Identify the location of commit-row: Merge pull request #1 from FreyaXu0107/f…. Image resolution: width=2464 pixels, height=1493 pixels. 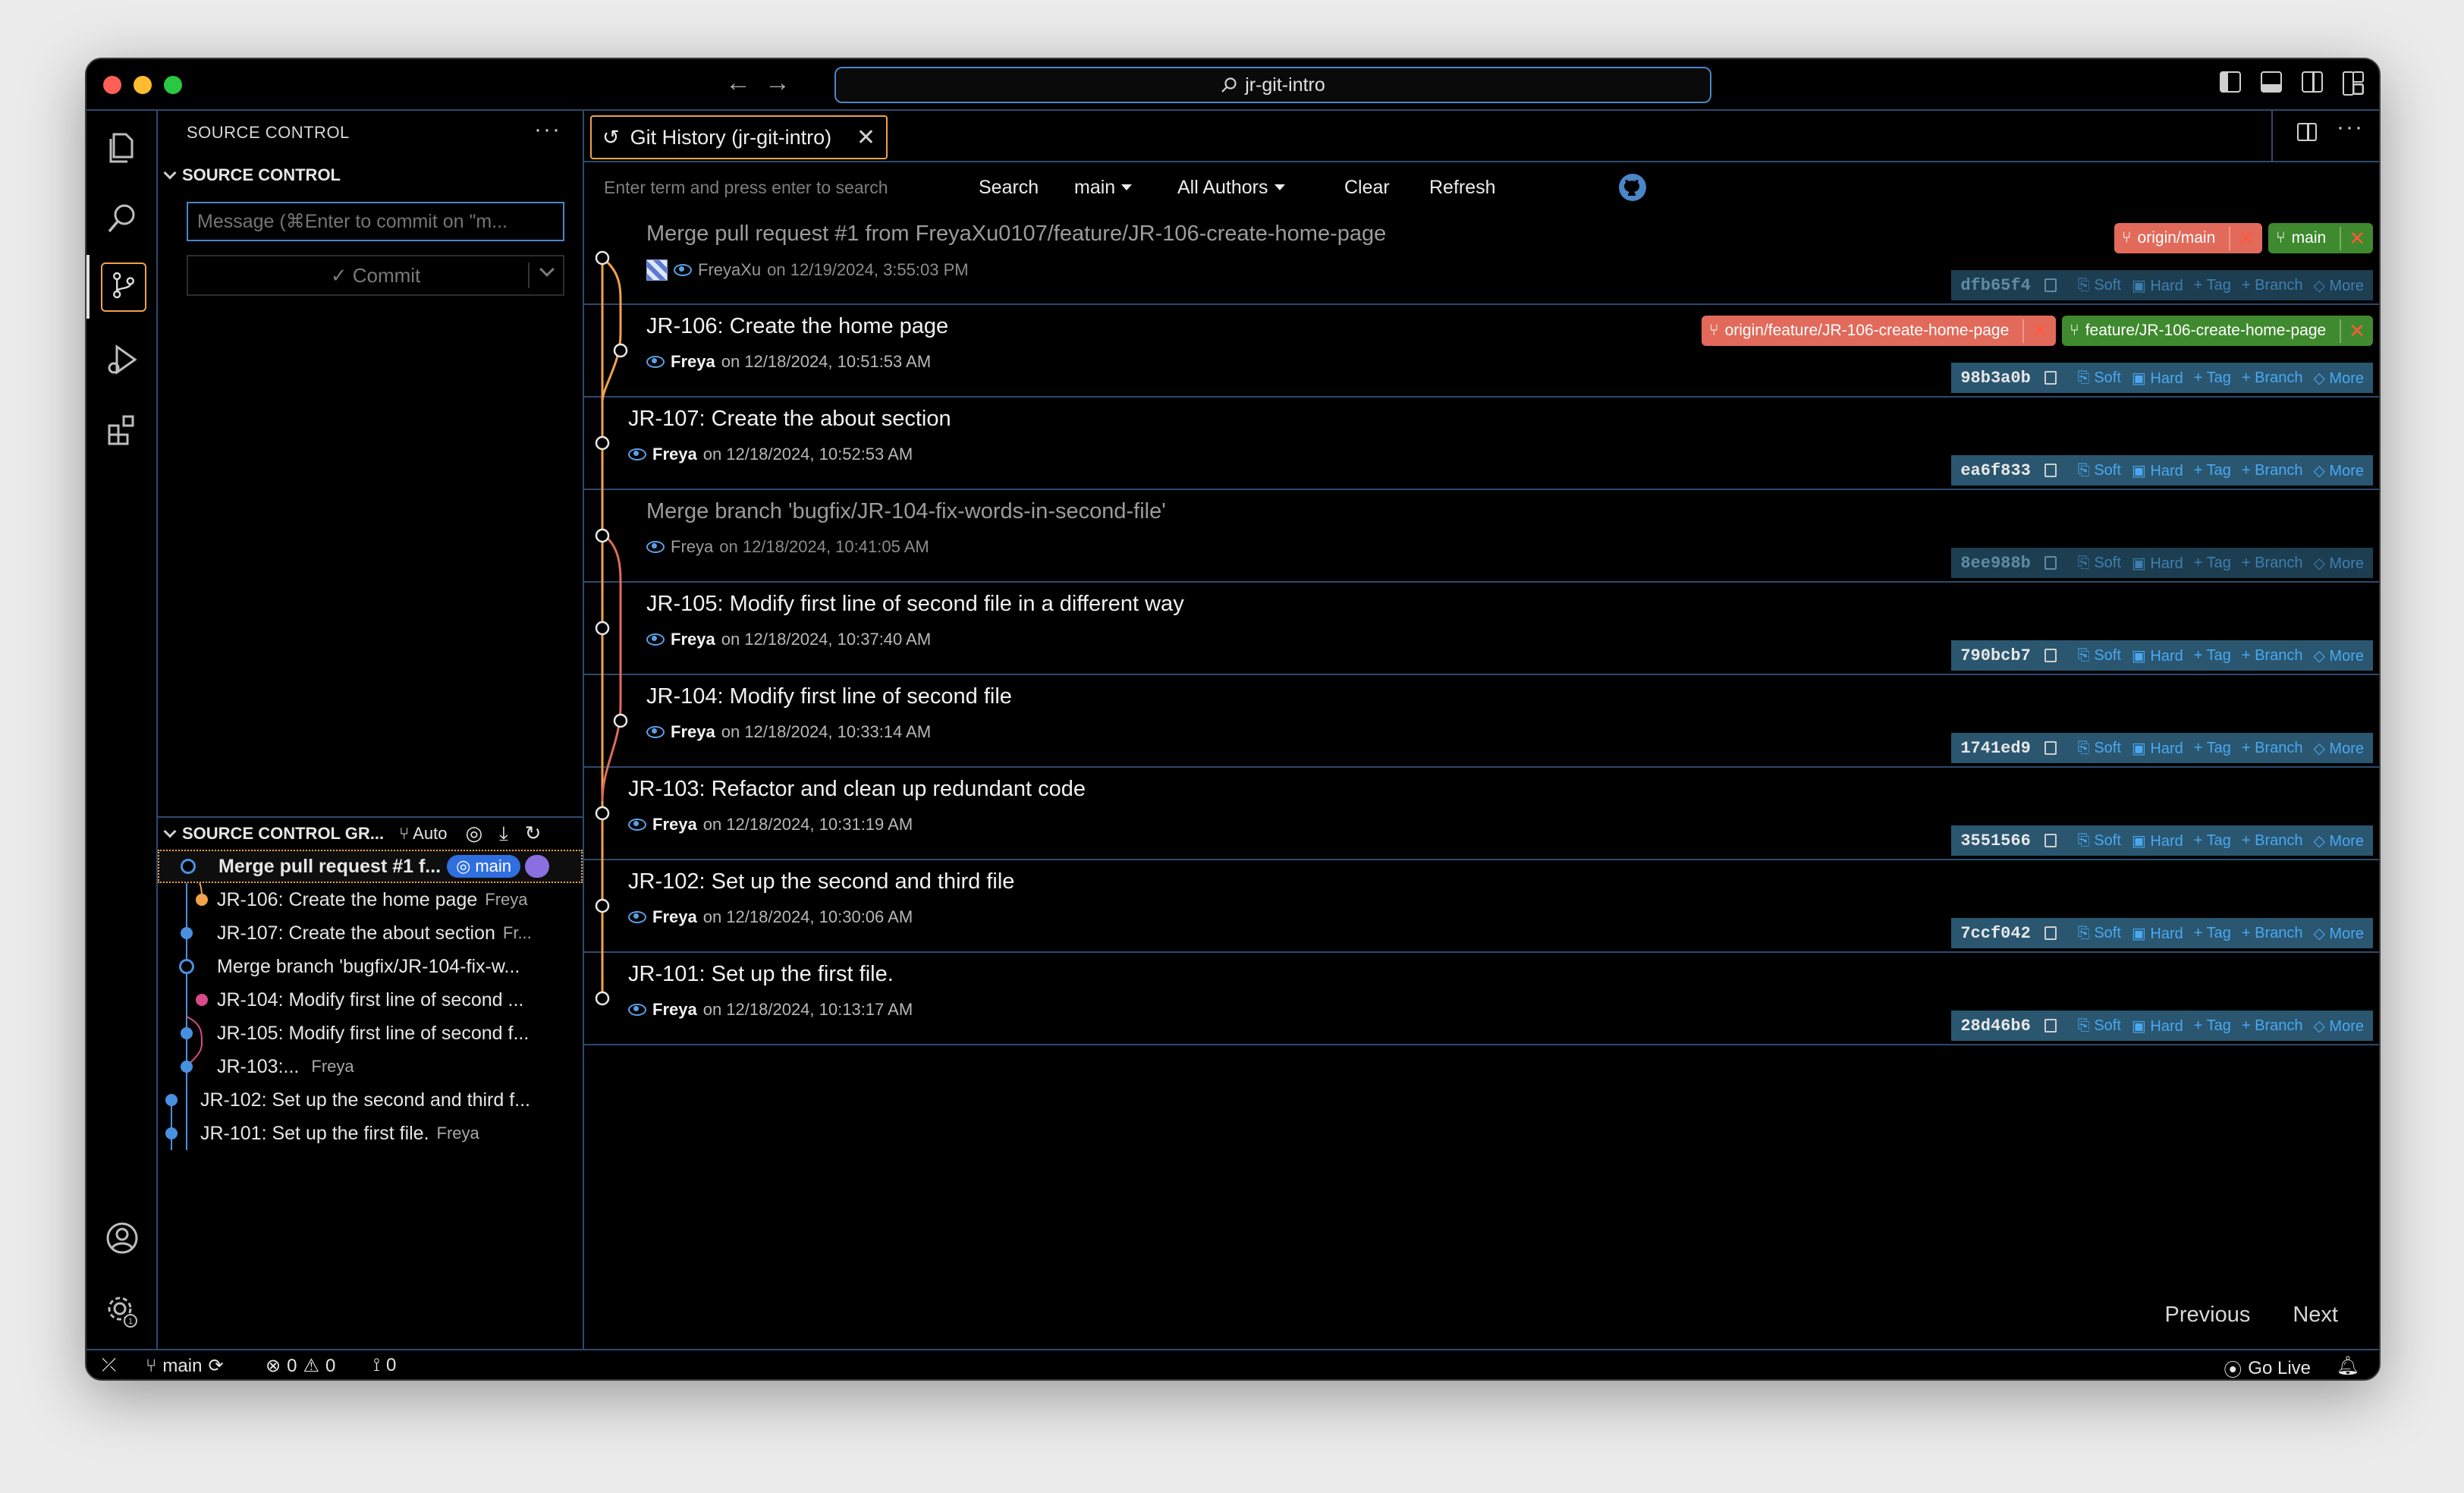
(1481, 259).